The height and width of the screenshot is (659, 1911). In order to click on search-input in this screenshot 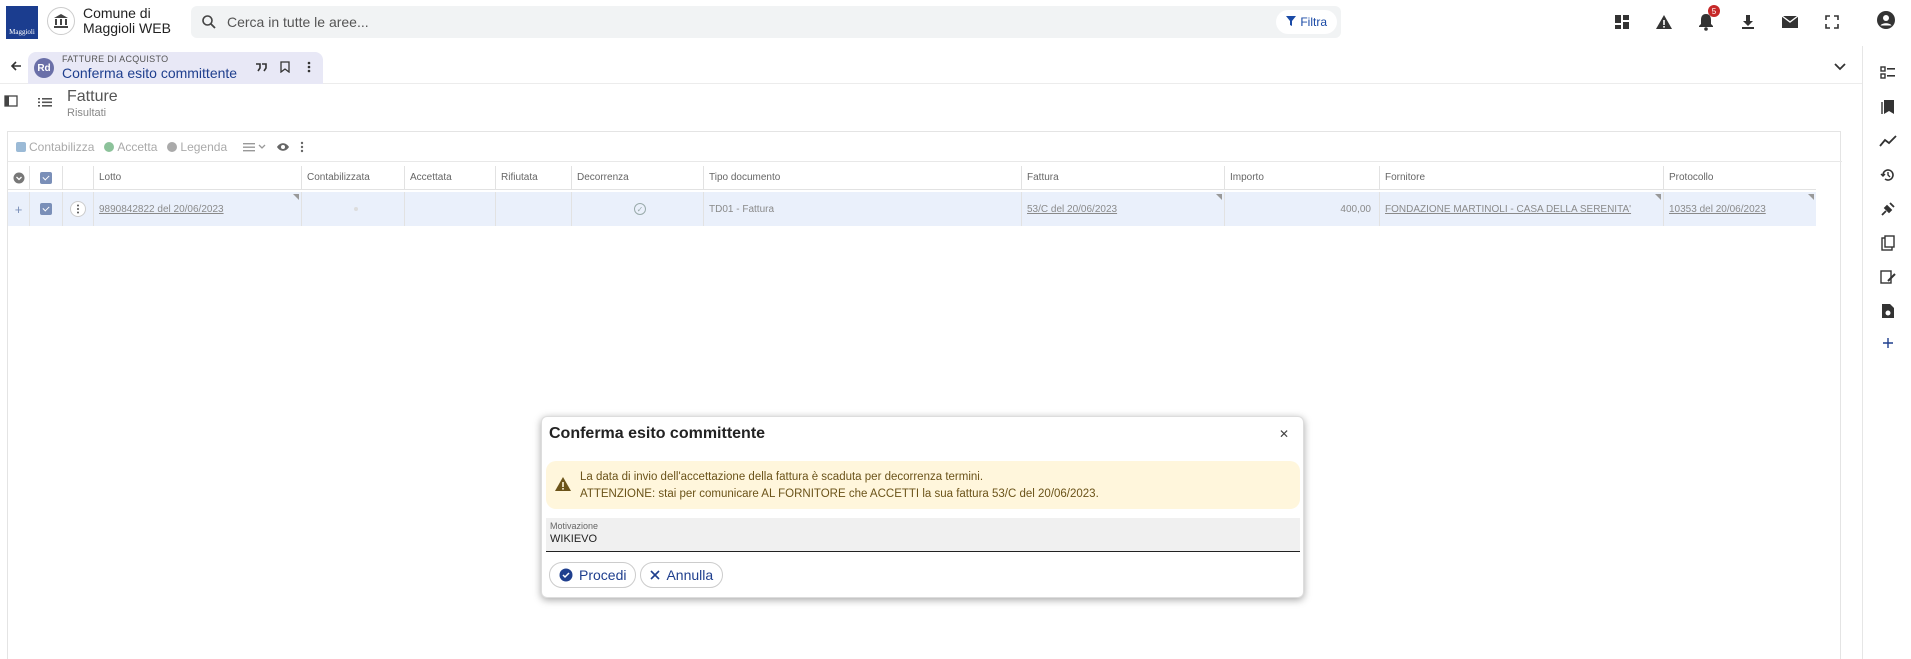, I will do `click(677, 22)`.